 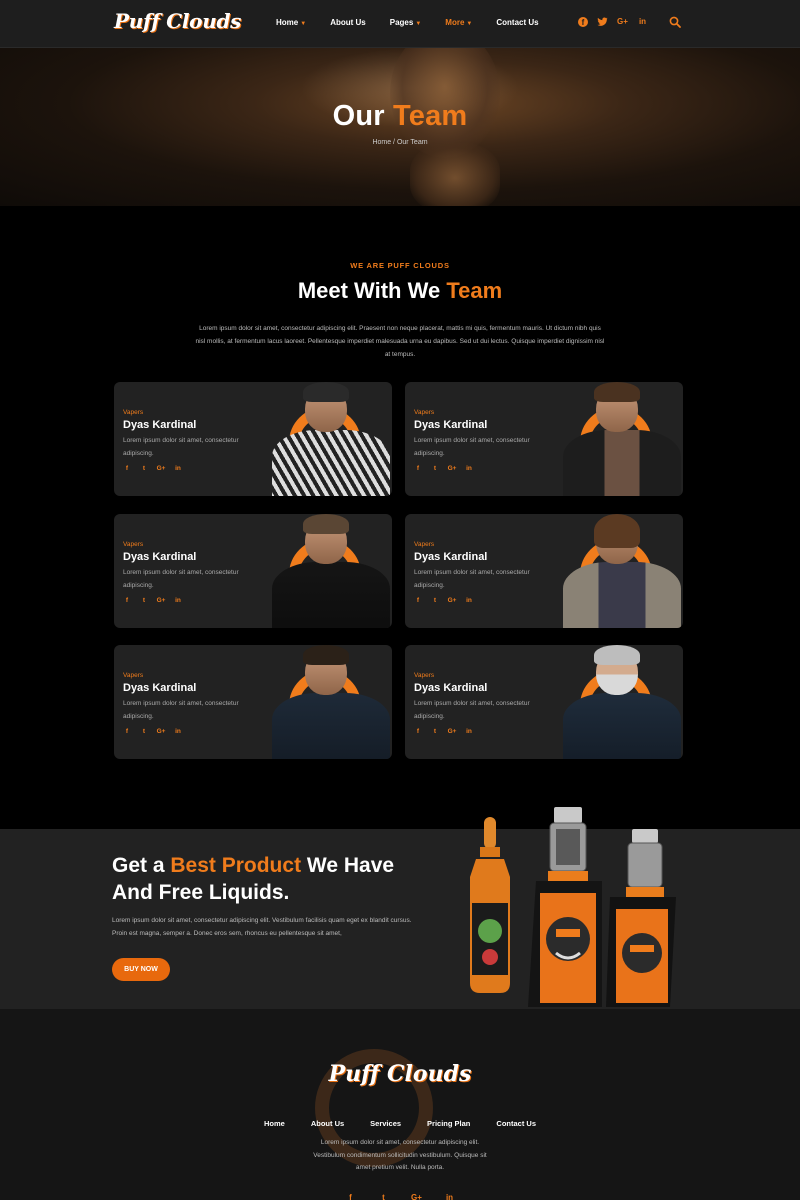 What do you see at coordinates (455, 22) in the screenshot?
I see `nav-item-label: More` at bounding box center [455, 22].